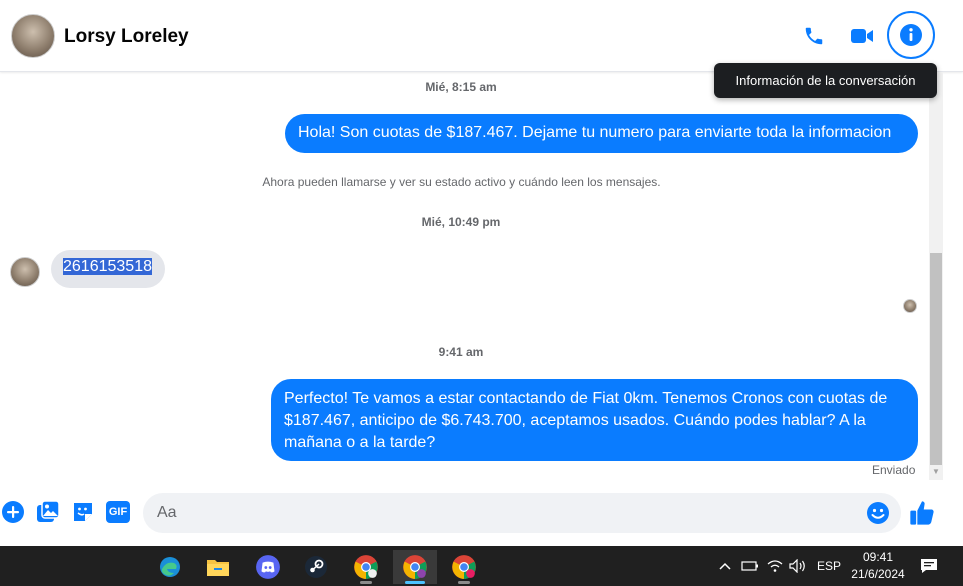 Image resolution: width=963 pixels, height=586 pixels. What do you see at coordinates (107, 266) in the screenshot?
I see `message-text: 2616153518` at bounding box center [107, 266].